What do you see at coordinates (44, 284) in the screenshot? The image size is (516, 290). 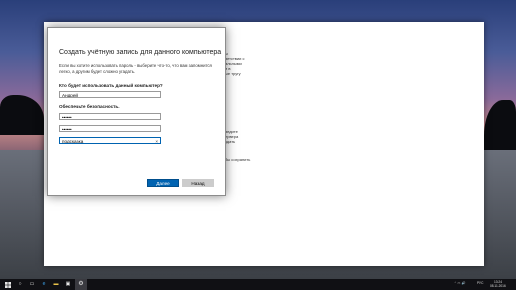 I see `edge-icon: e` at bounding box center [44, 284].